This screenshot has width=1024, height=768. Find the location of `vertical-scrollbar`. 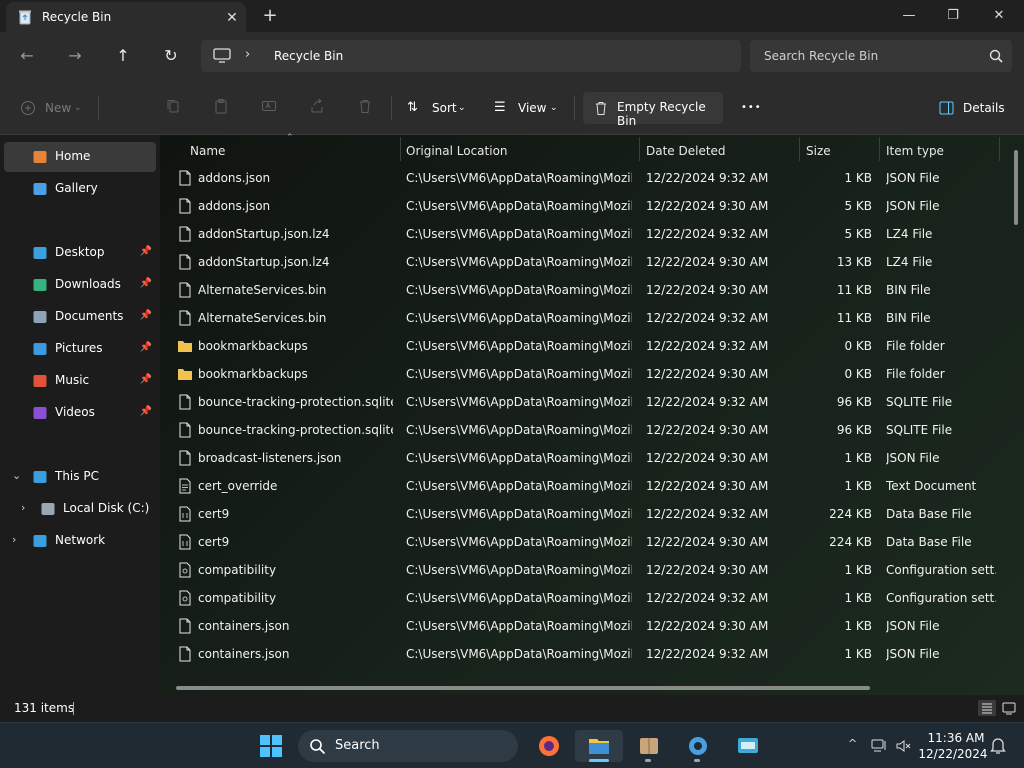

vertical-scrollbar is located at coordinates (1016, 187).